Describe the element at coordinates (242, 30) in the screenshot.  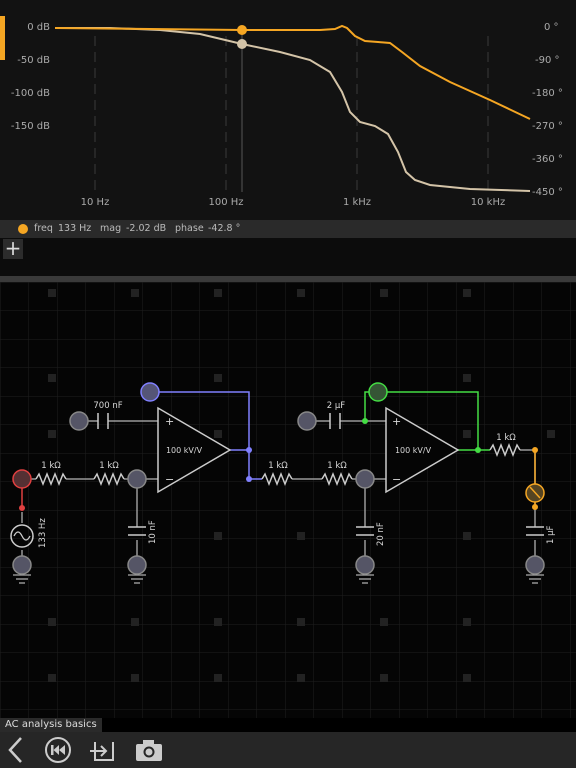
I see `magnitude-cursor-point` at that location.